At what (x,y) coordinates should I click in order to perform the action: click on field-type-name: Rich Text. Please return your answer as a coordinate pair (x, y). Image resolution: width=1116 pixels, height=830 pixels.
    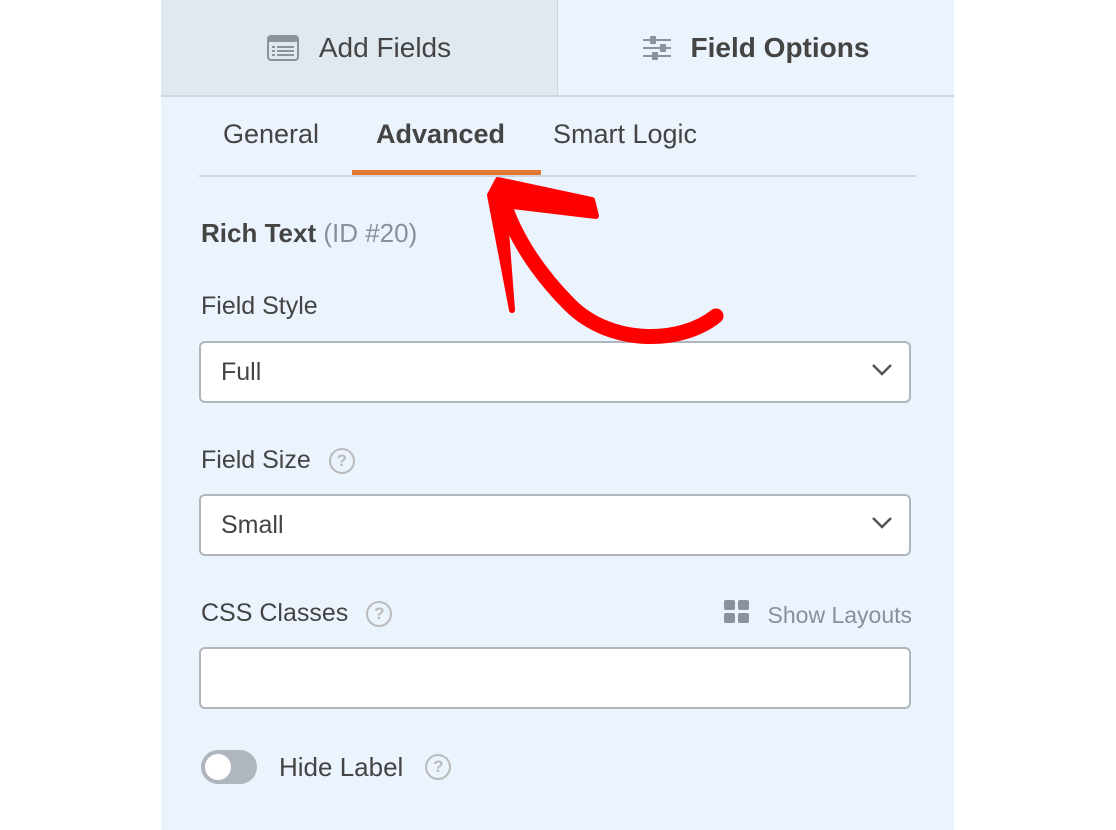
    Looking at the image, I should click on (259, 233).